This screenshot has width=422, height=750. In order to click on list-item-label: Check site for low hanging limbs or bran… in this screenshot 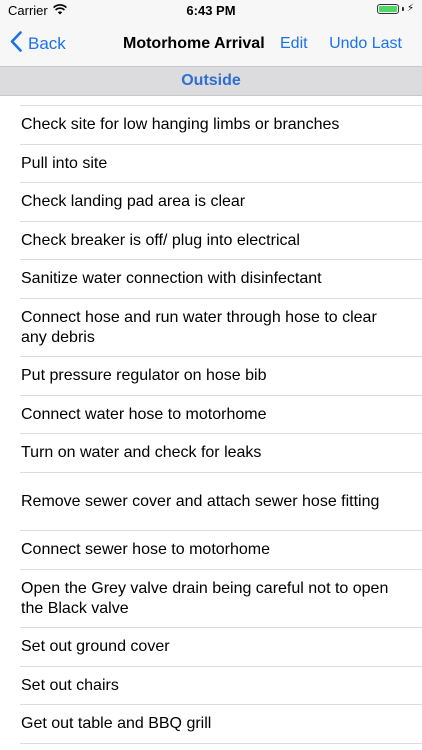, I will do `click(180, 125)`.